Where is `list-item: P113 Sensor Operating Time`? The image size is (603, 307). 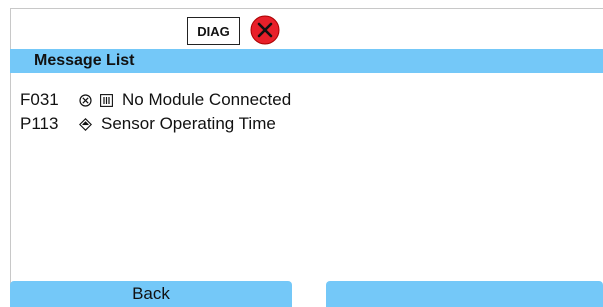
list-item: P113 Sensor Operating Time is located at coordinates (300, 124).